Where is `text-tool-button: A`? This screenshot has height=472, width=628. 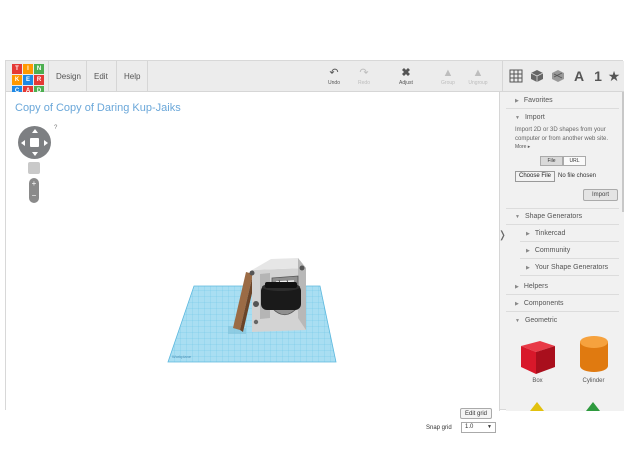
text-tool-button: A is located at coordinates (579, 76).